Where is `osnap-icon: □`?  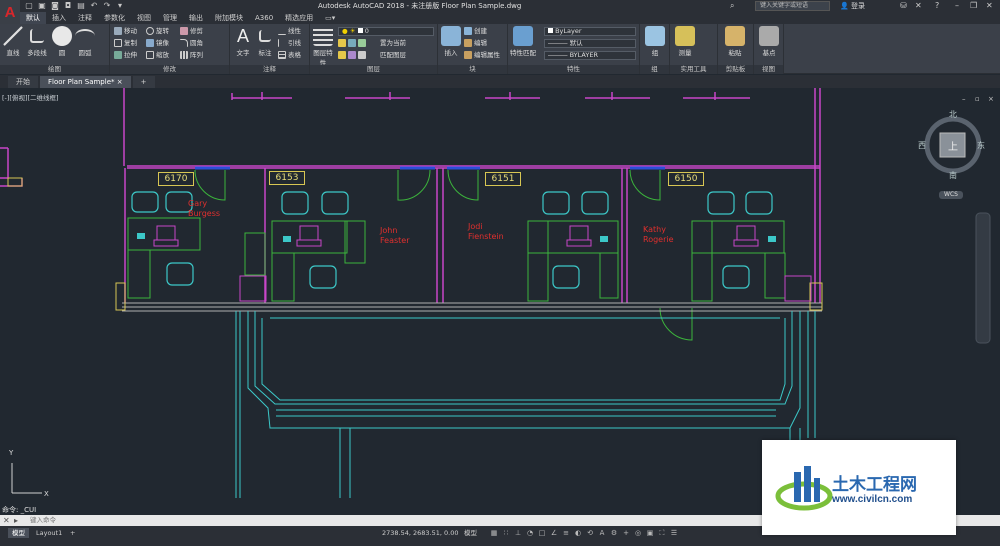 osnap-icon: □ is located at coordinates (542, 533).